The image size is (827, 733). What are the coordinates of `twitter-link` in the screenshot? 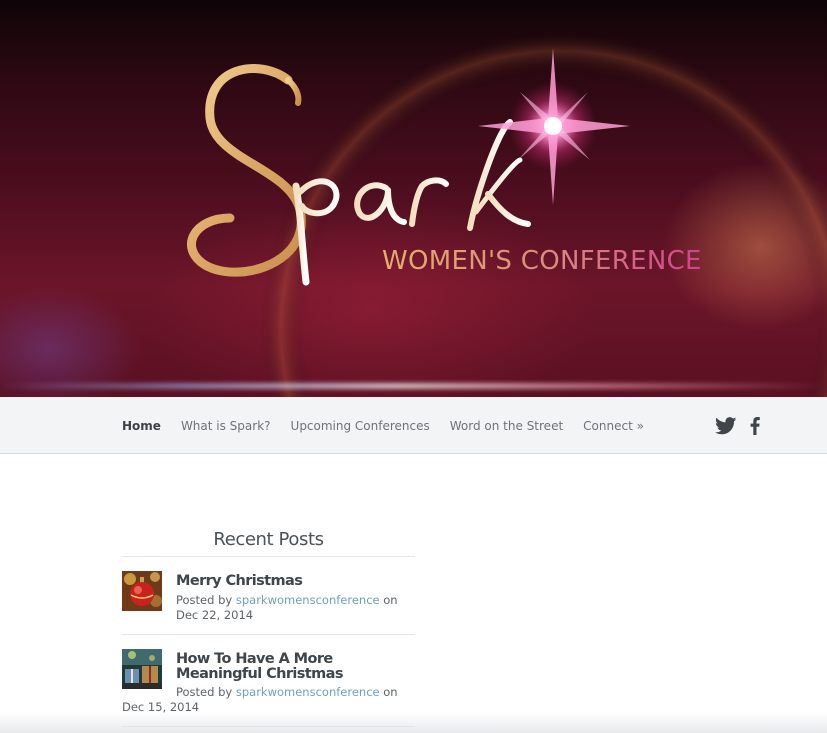 It's located at (726, 425).